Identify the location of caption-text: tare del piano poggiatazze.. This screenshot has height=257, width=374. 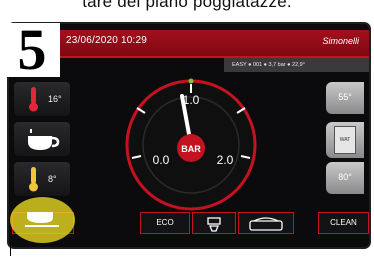
(187, 5).